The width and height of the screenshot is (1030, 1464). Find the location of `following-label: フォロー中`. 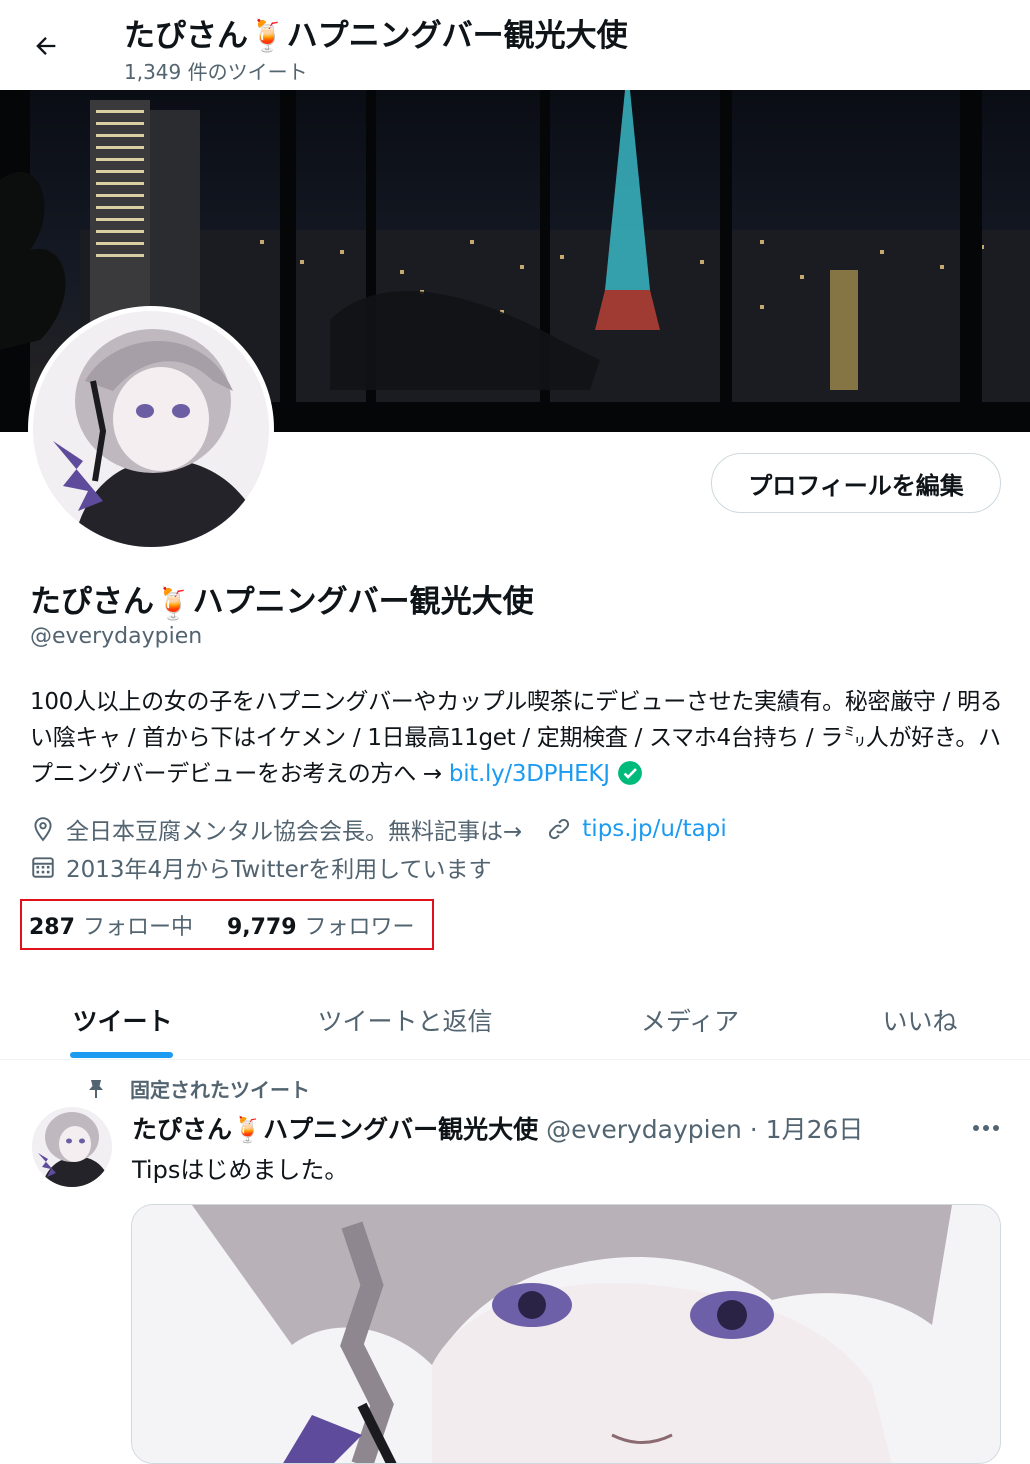

following-label: フォロー中 is located at coordinates (137, 927).